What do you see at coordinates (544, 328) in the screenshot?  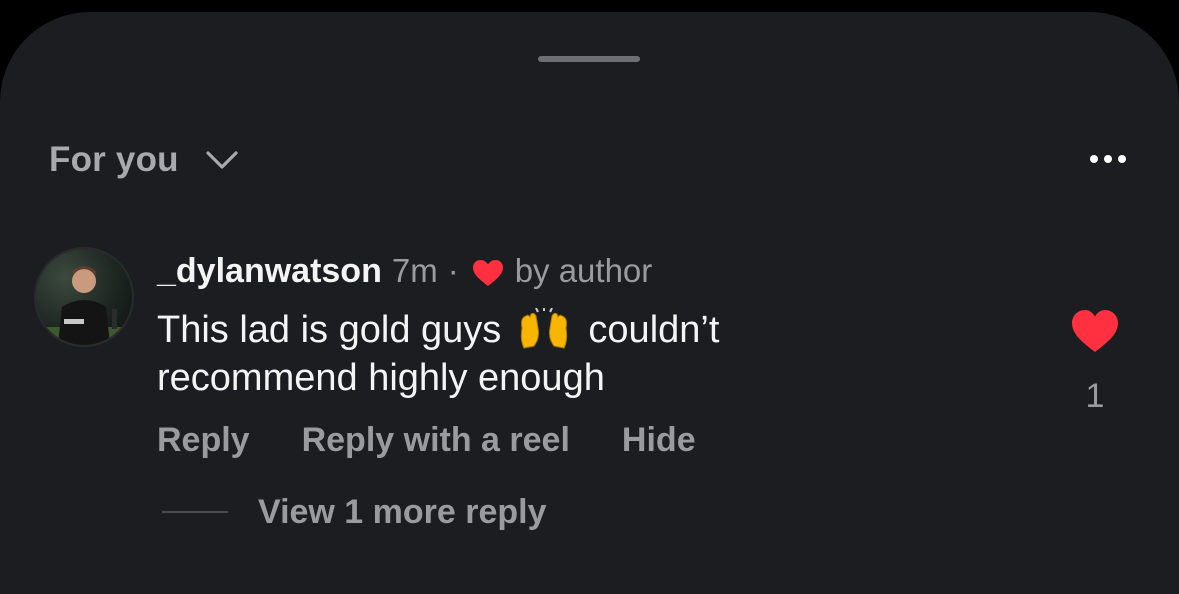 I see `raising-hands-emoji` at bounding box center [544, 328].